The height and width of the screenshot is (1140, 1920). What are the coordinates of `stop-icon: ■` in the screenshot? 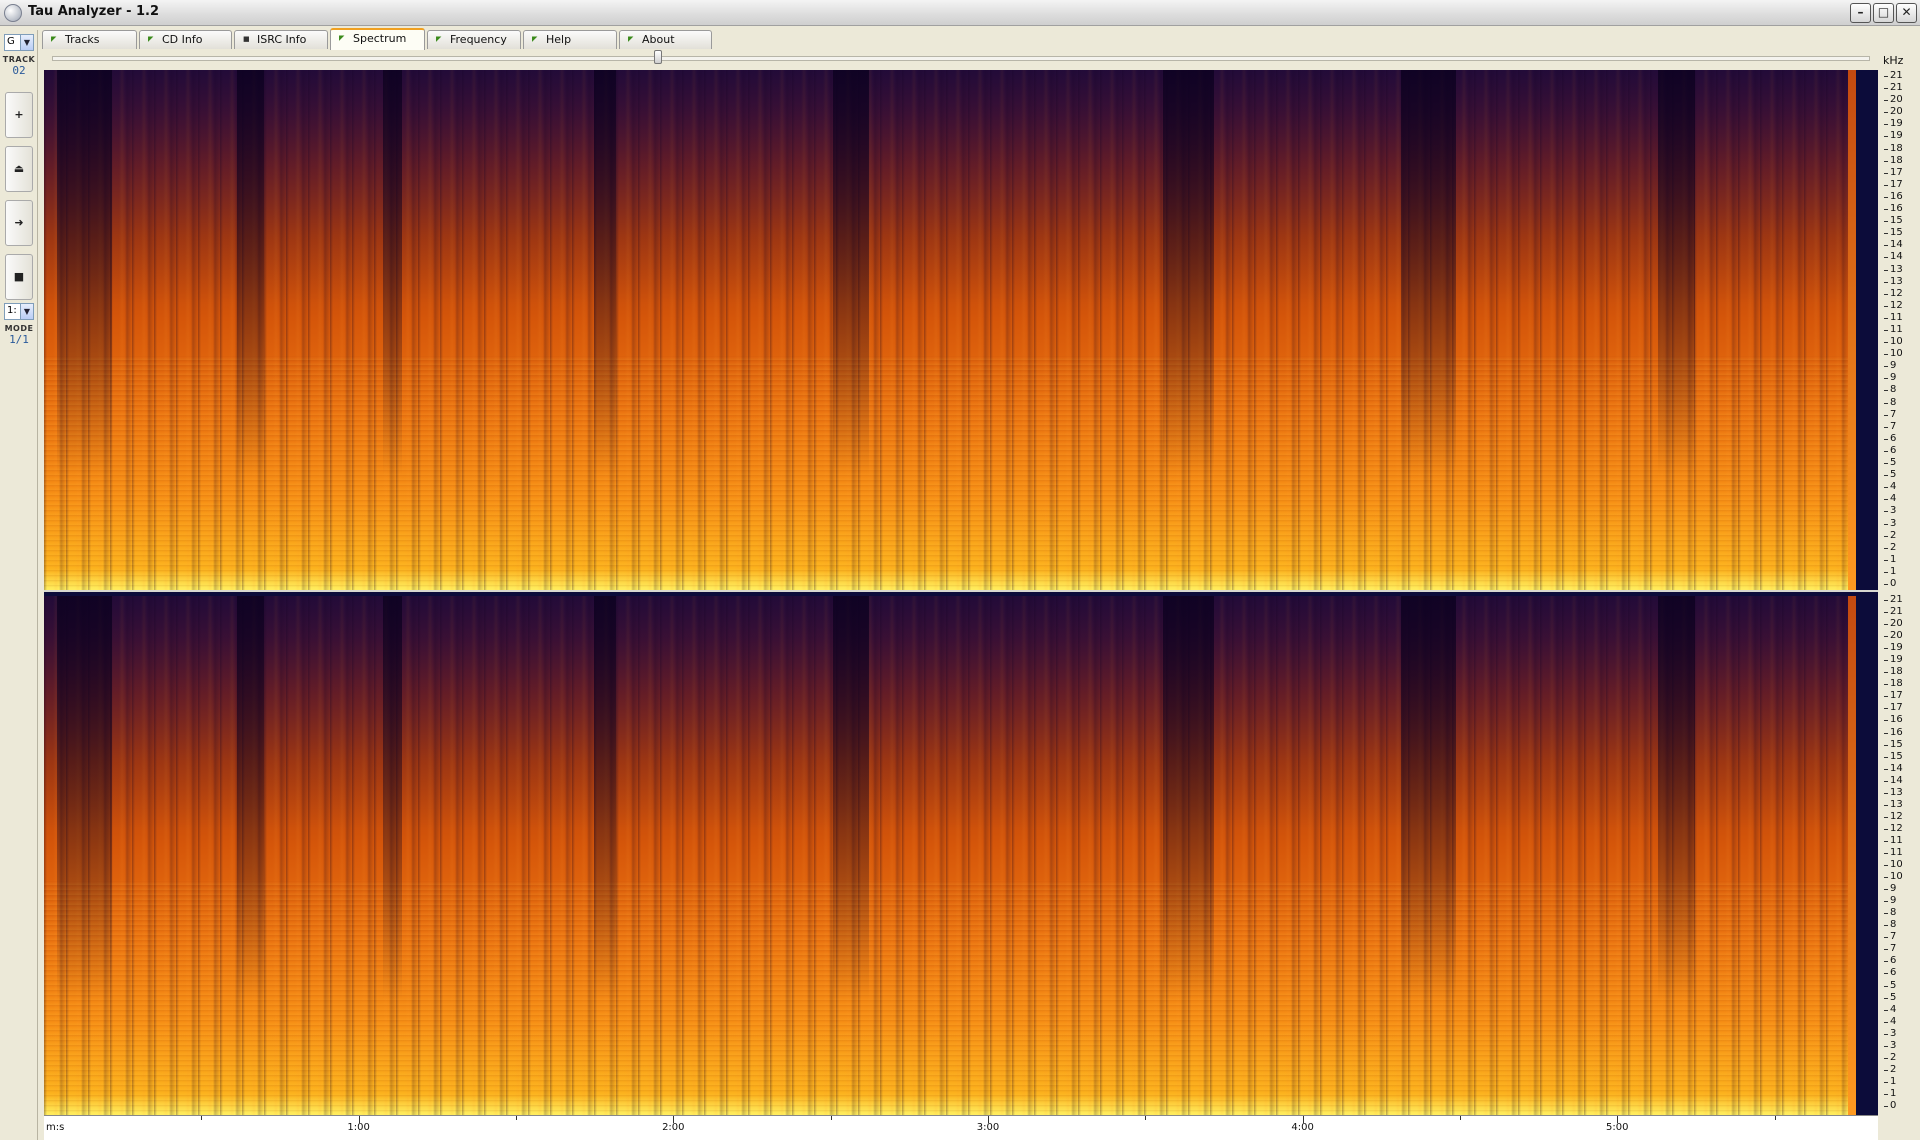 It's located at (19, 276).